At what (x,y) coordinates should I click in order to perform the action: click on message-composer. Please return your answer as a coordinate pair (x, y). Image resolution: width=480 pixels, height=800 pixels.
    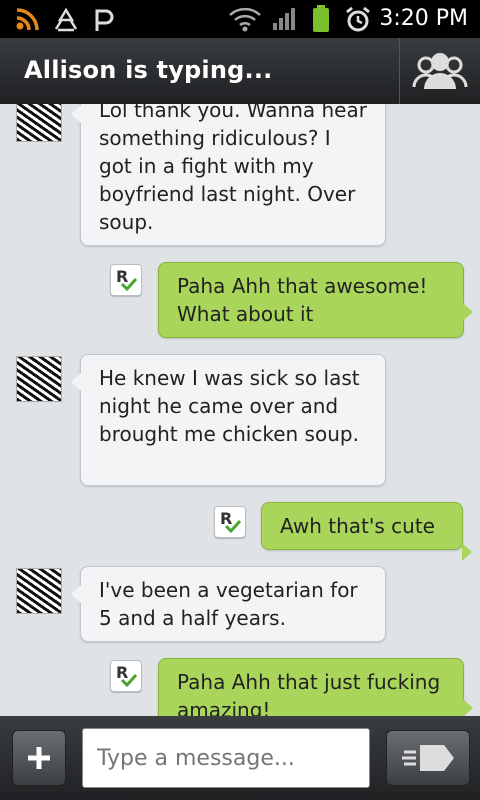
    Looking at the image, I should click on (240, 758).